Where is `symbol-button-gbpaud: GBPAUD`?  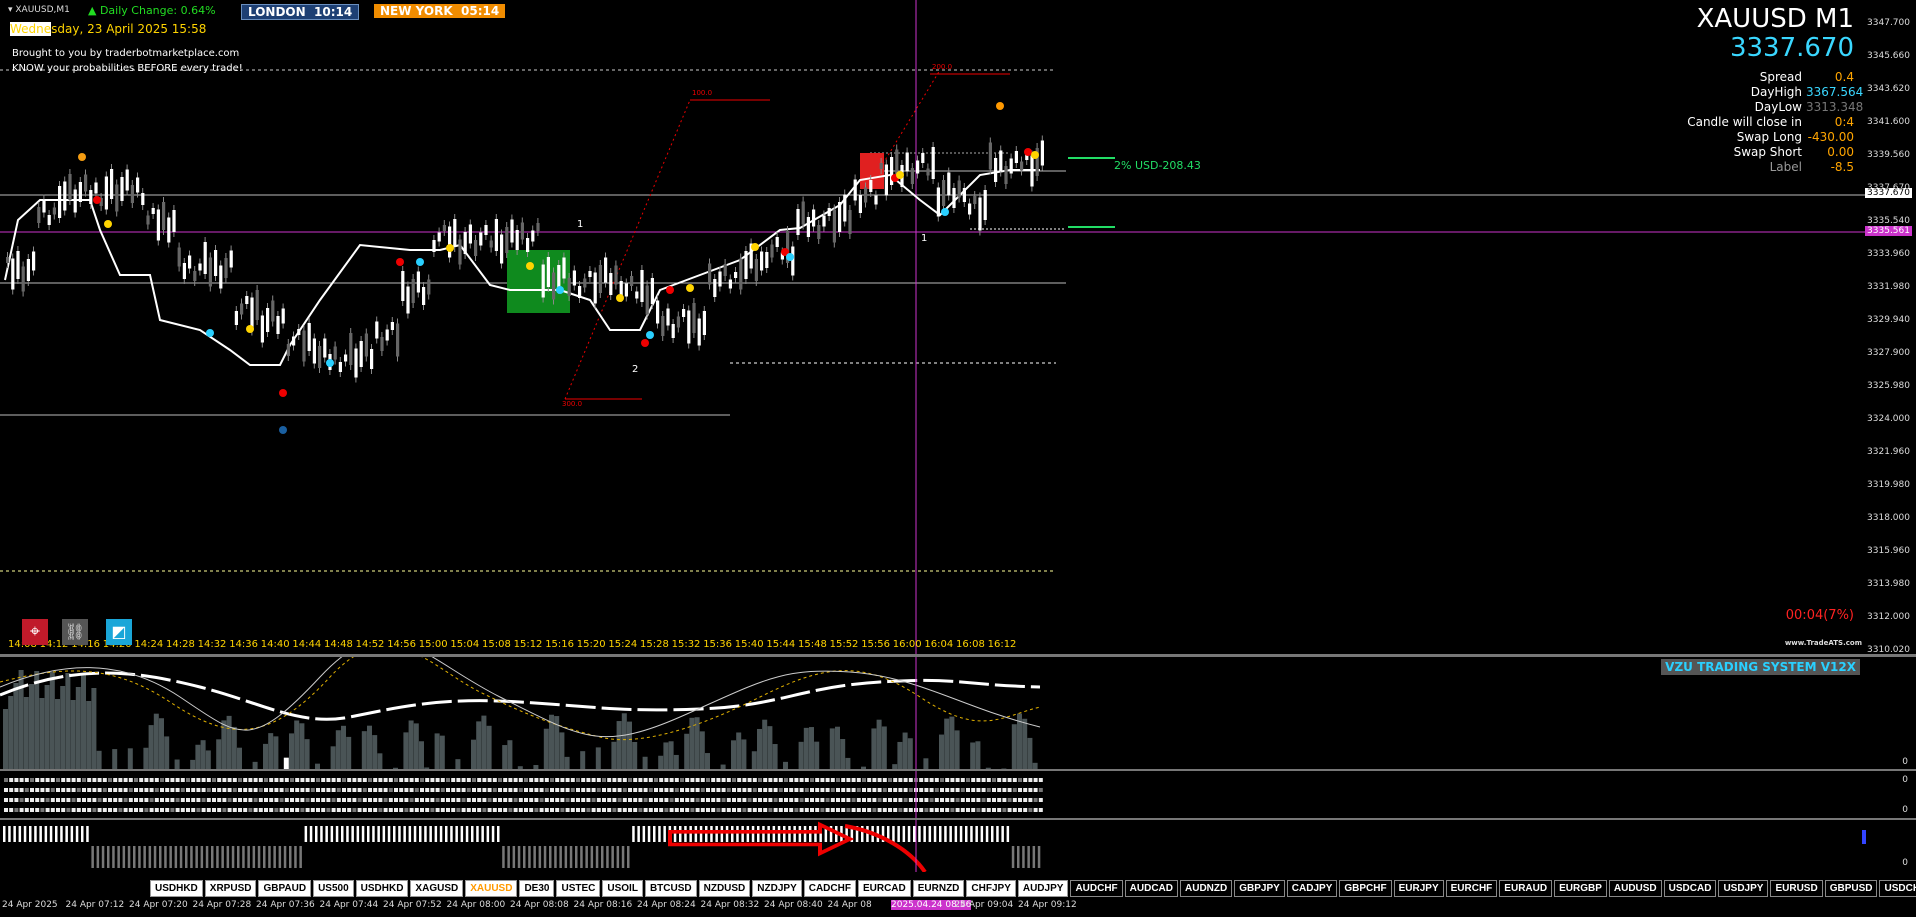 symbol-button-gbpaud: GBPAUD is located at coordinates (285, 888).